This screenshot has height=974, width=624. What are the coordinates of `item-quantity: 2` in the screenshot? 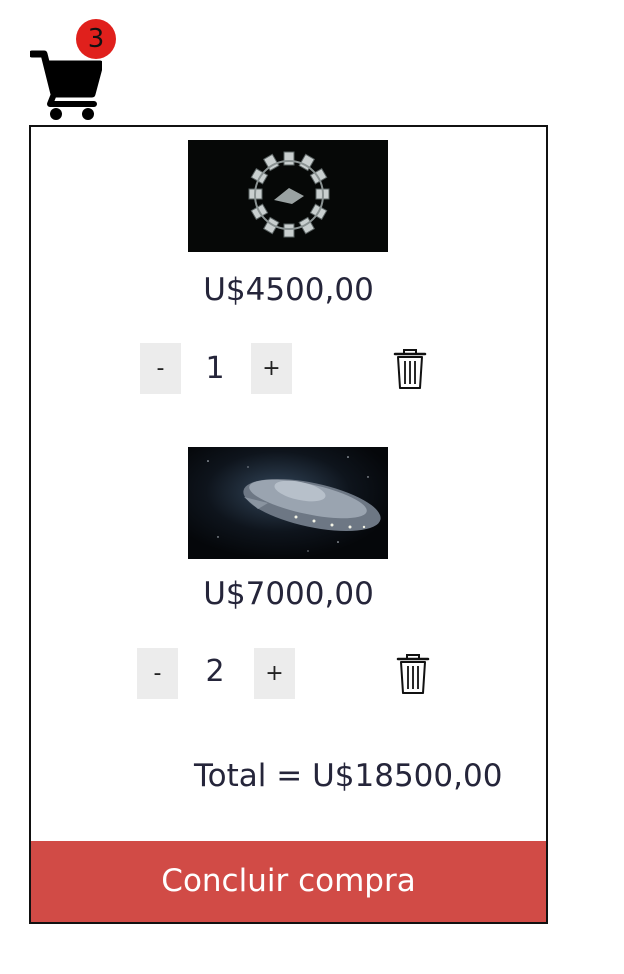 It's located at (215, 671).